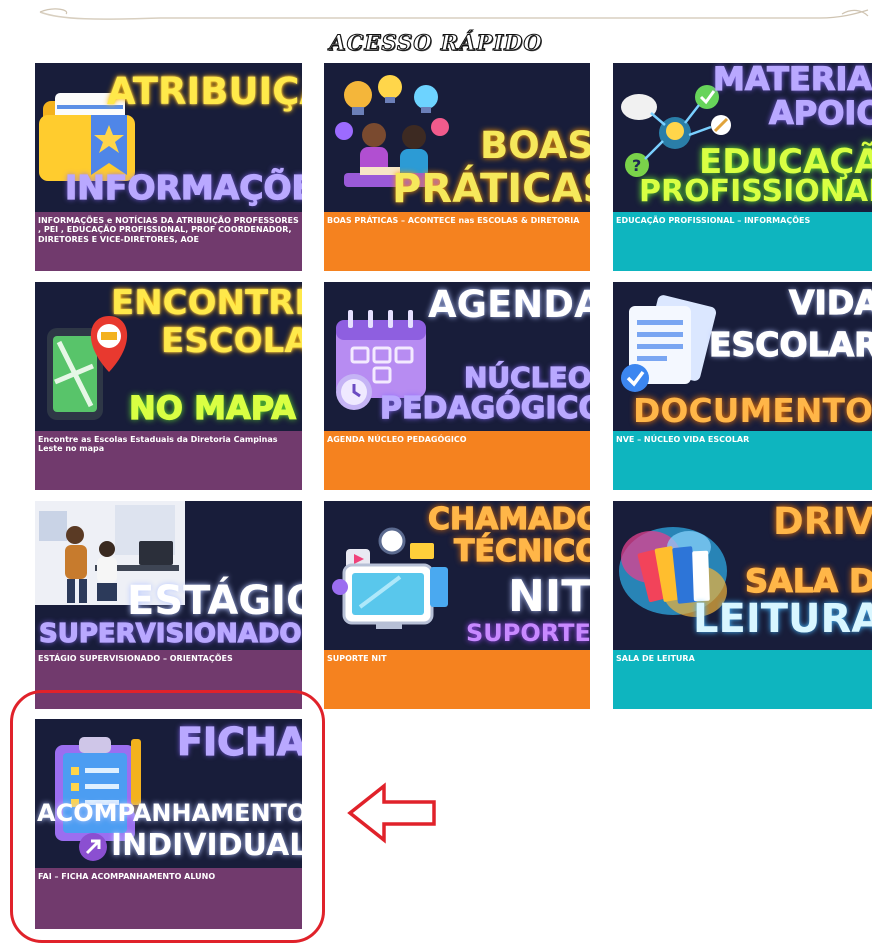 The width and height of the screenshot is (872, 945). Describe the element at coordinates (170, 634) in the screenshot. I see `card-subtitle: SUPERVISIONADO` at that location.